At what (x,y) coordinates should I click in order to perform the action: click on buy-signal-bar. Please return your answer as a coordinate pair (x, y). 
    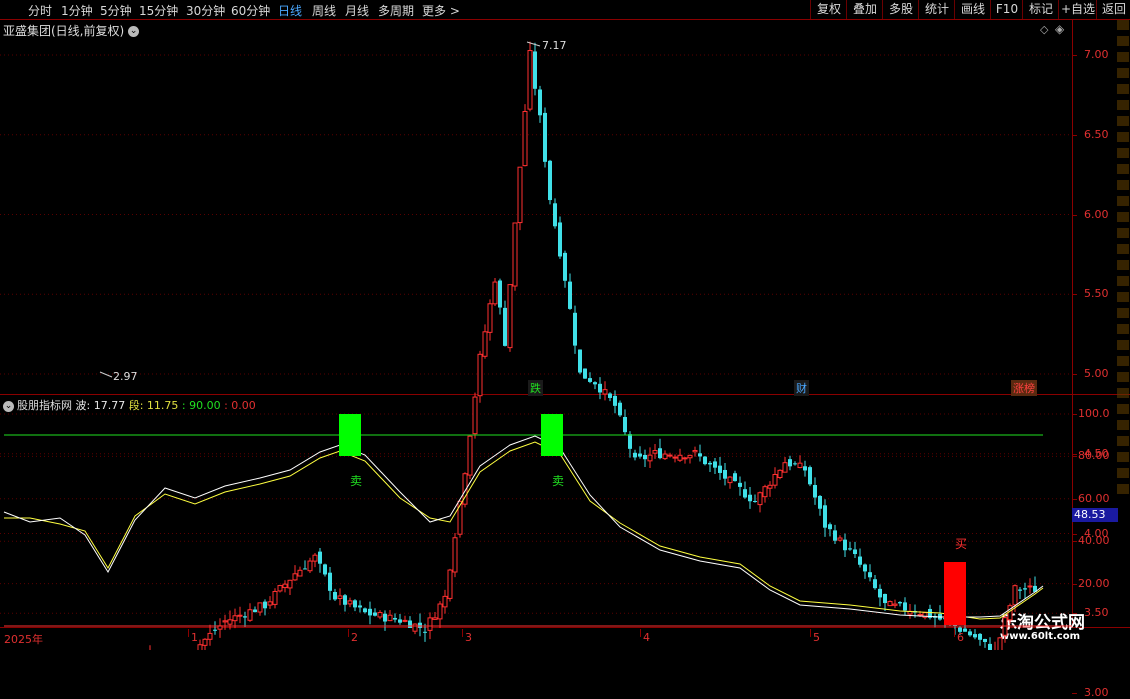
    Looking at the image, I should click on (955, 593).